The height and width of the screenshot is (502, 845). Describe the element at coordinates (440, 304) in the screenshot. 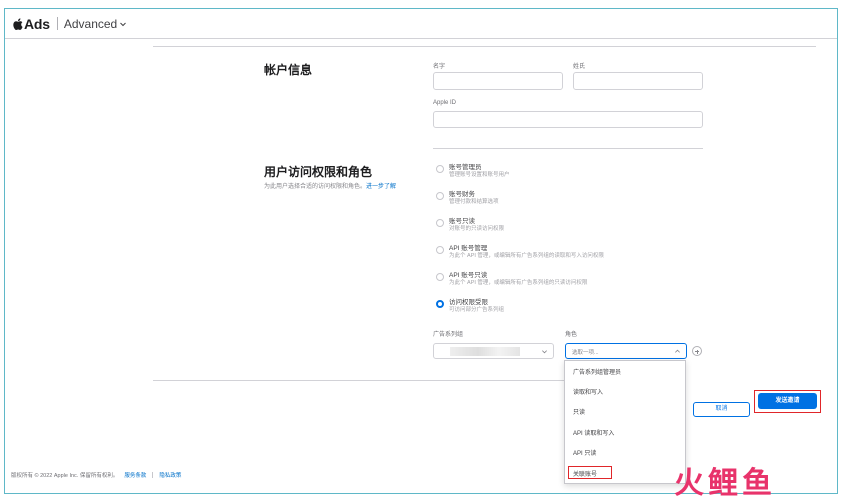

I see `radio-selected-icon` at that location.